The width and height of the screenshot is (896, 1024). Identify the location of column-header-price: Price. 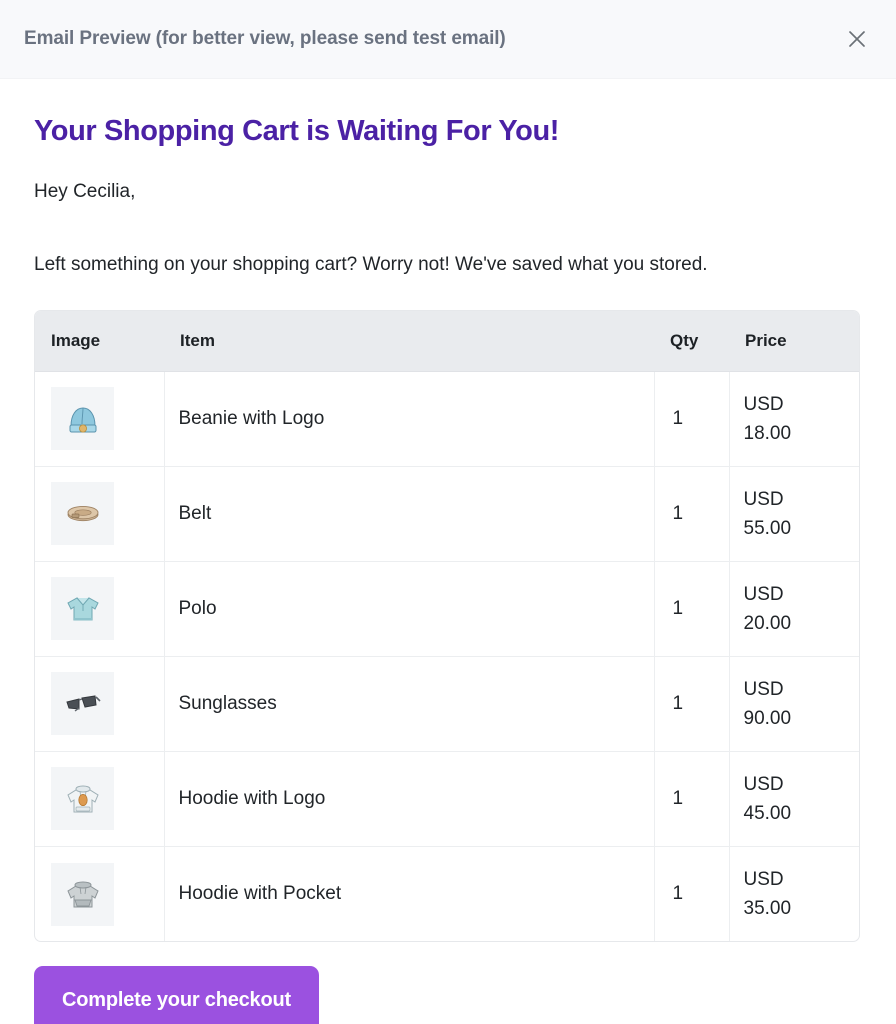
(794, 341).